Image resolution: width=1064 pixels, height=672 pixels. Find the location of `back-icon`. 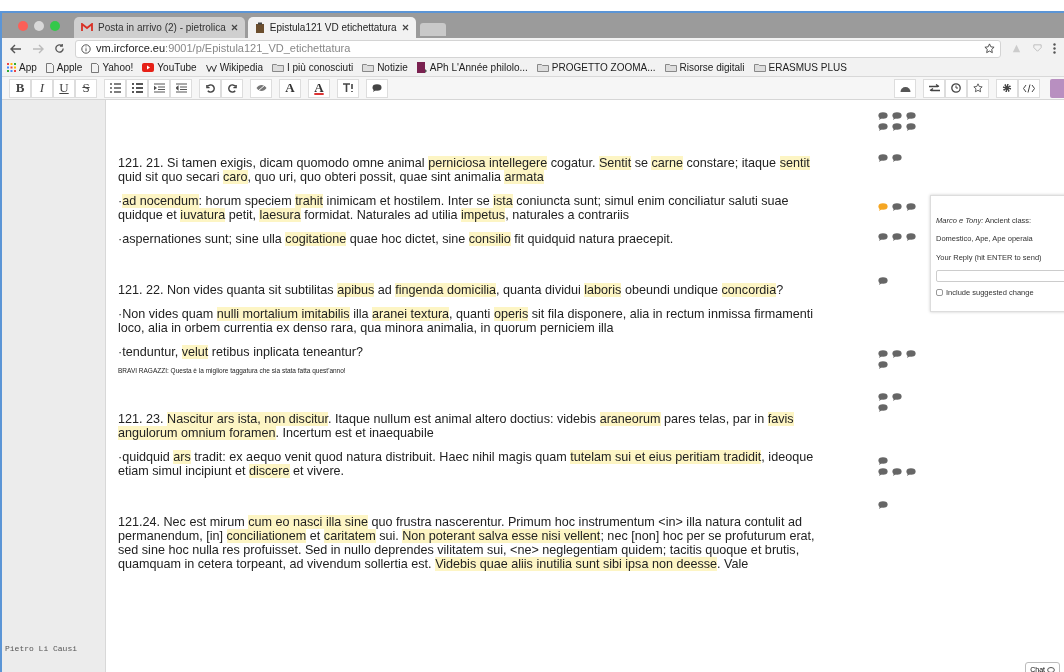

back-icon is located at coordinates (16, 48).